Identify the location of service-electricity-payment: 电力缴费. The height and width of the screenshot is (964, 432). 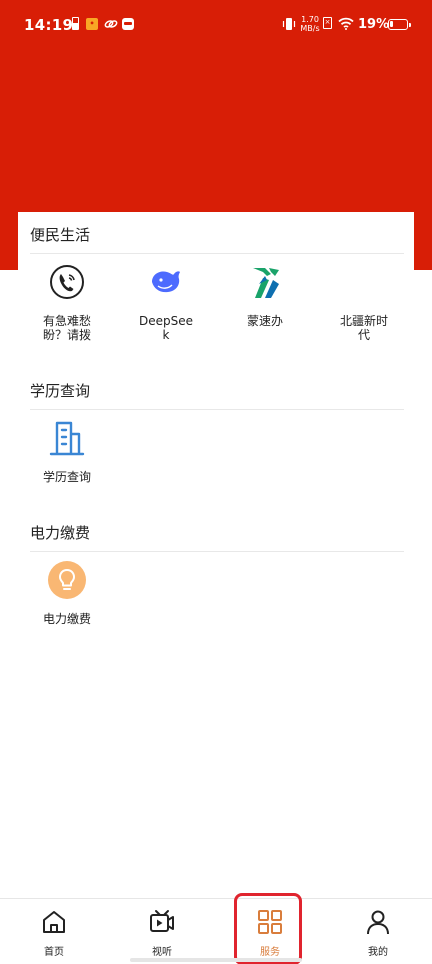
(67, 593).